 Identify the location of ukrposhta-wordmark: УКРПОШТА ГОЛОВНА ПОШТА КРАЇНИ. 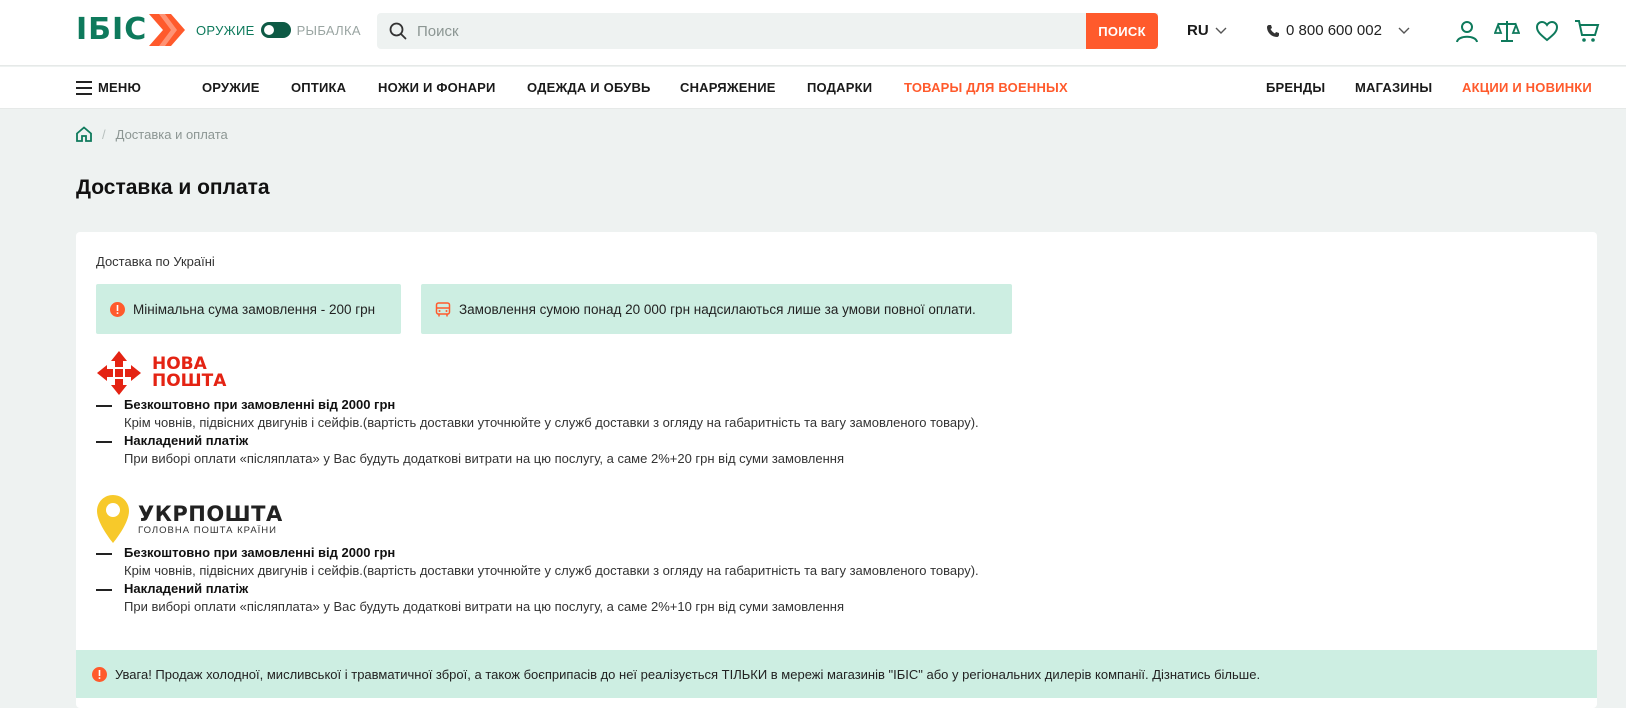
(210, 519).